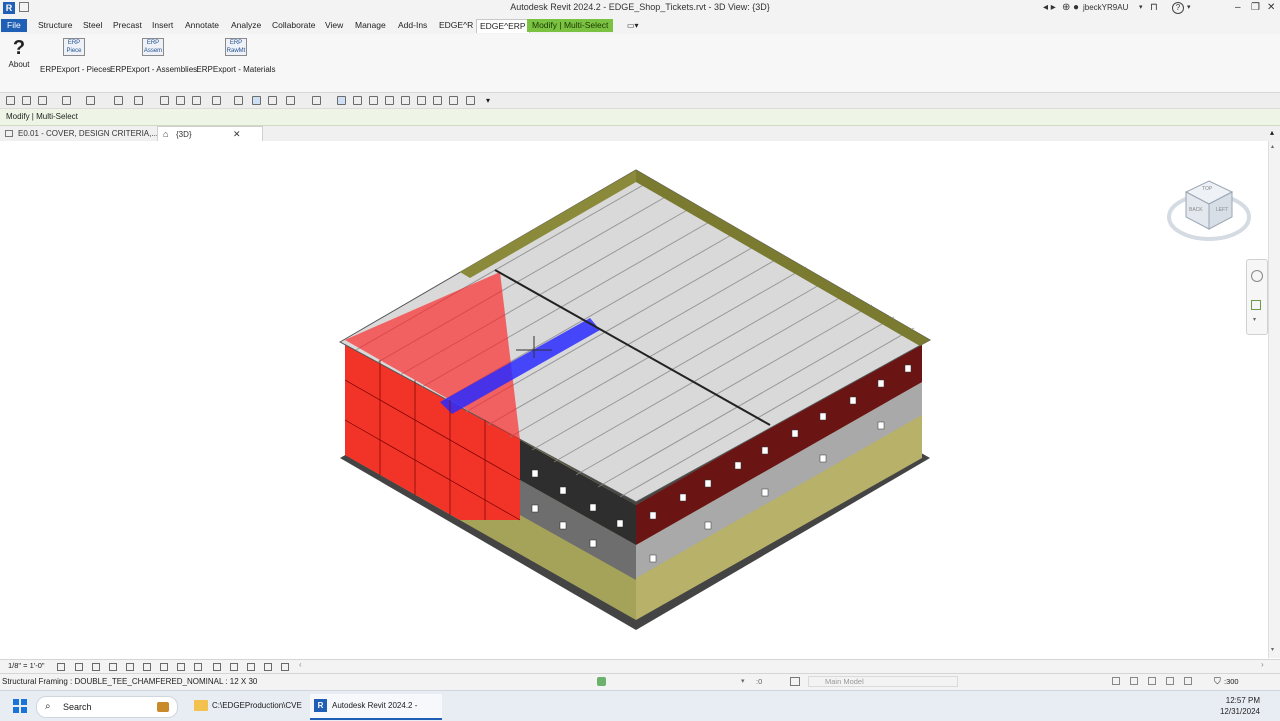 The height and width of the screenshot is (721, 1280). Describe the element at coordinates (75, 56) in the screenshot. I see `erp-export-pieces-button: ERP Piece ERPExport - Pieces` at that location.